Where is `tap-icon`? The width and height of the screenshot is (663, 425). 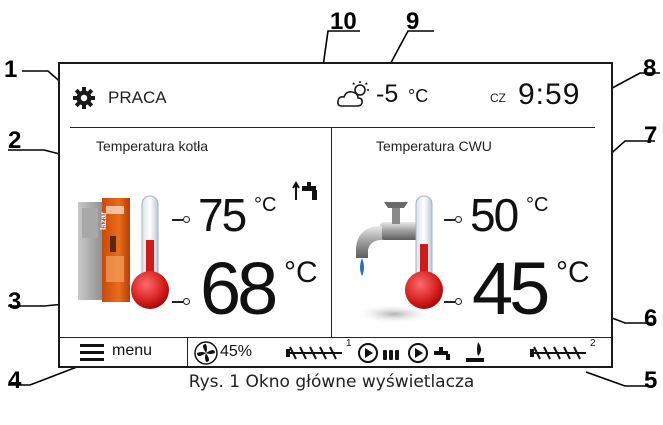
tap-icon is located at coordinates (442, 353).